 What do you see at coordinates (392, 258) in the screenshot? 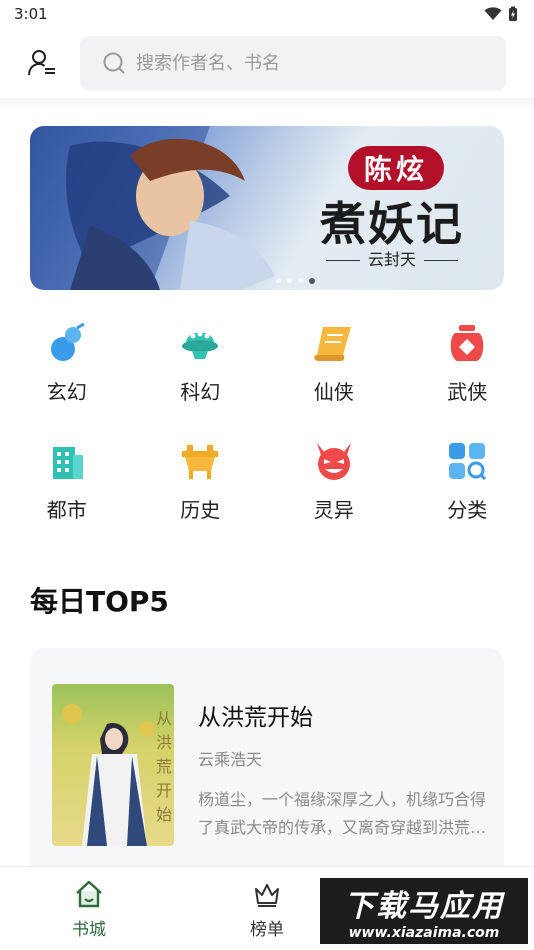
I see `banner-subtitle: 云封天` at bounding box center [392, 258].